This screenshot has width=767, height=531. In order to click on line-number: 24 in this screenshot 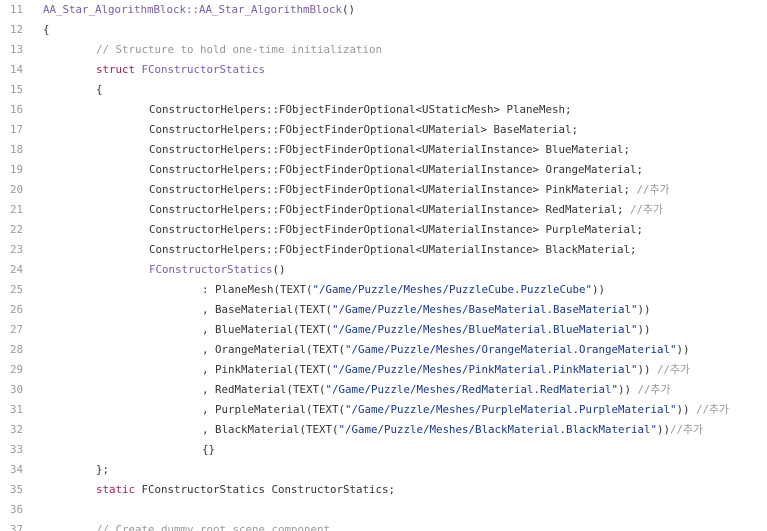, I will do `click(16, 269)`.